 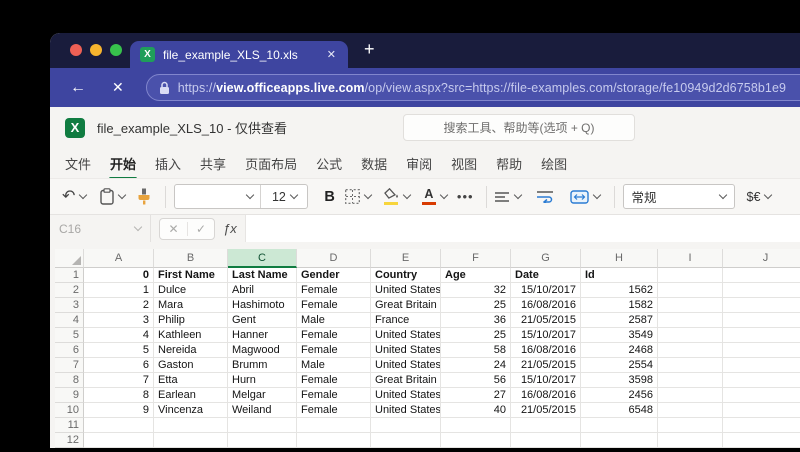 I want to click on number-format-dropdown: 常规, so click(x=678, y=196).